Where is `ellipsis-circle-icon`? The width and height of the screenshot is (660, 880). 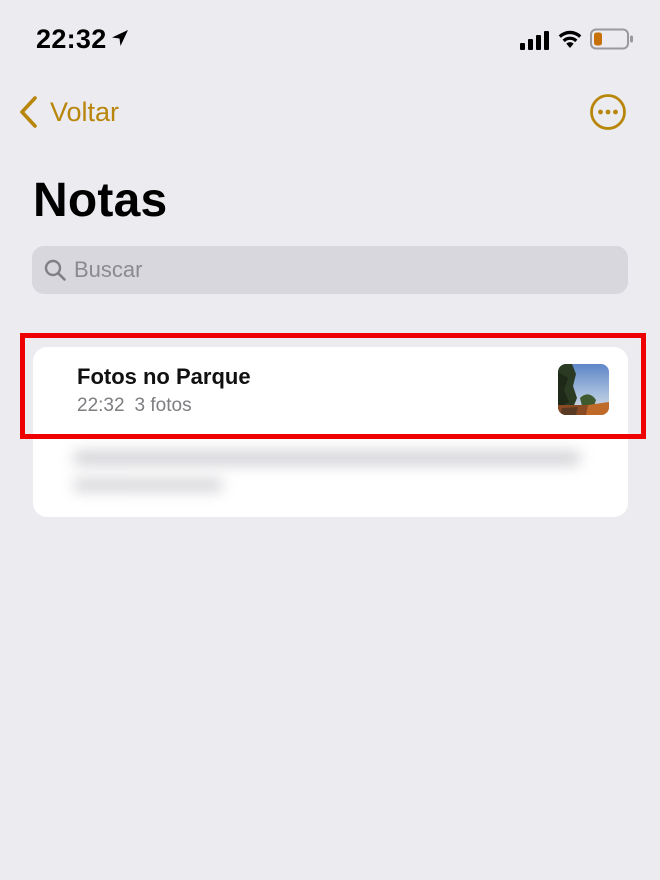
ellipsis-circle-icon is located at coordinates (608, 112).